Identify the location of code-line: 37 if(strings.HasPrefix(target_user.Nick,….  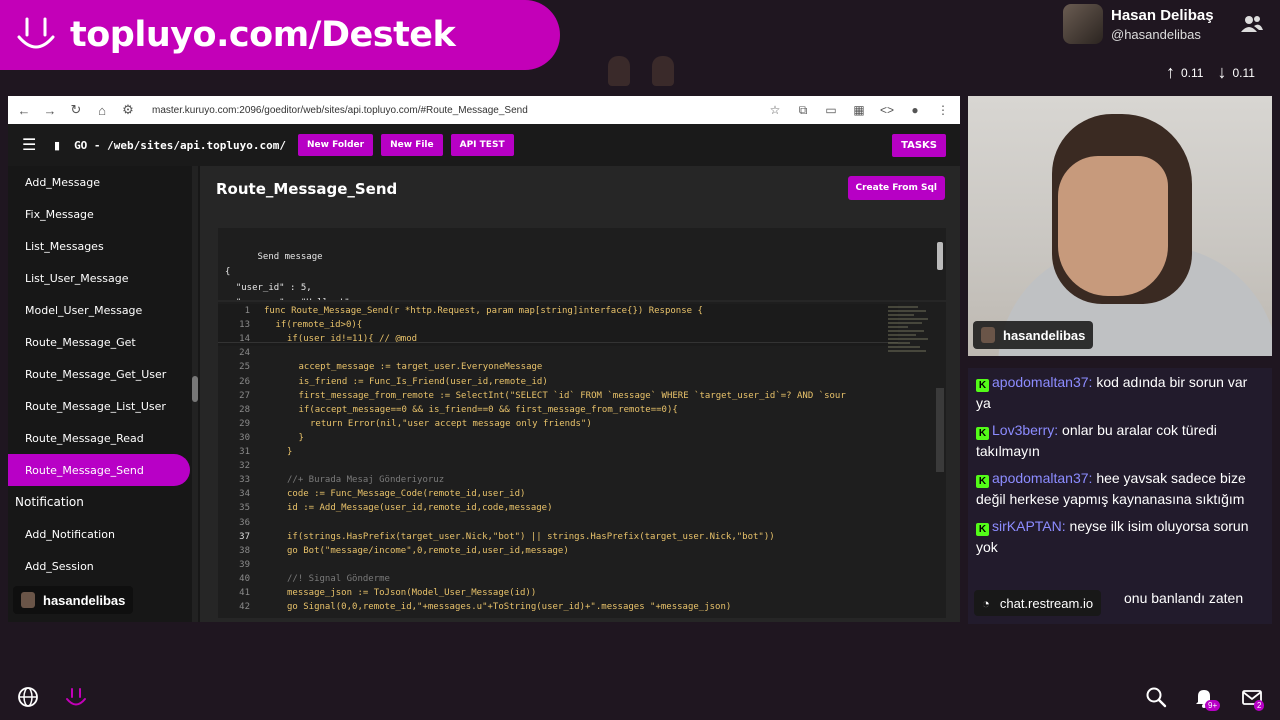
(558, 537).